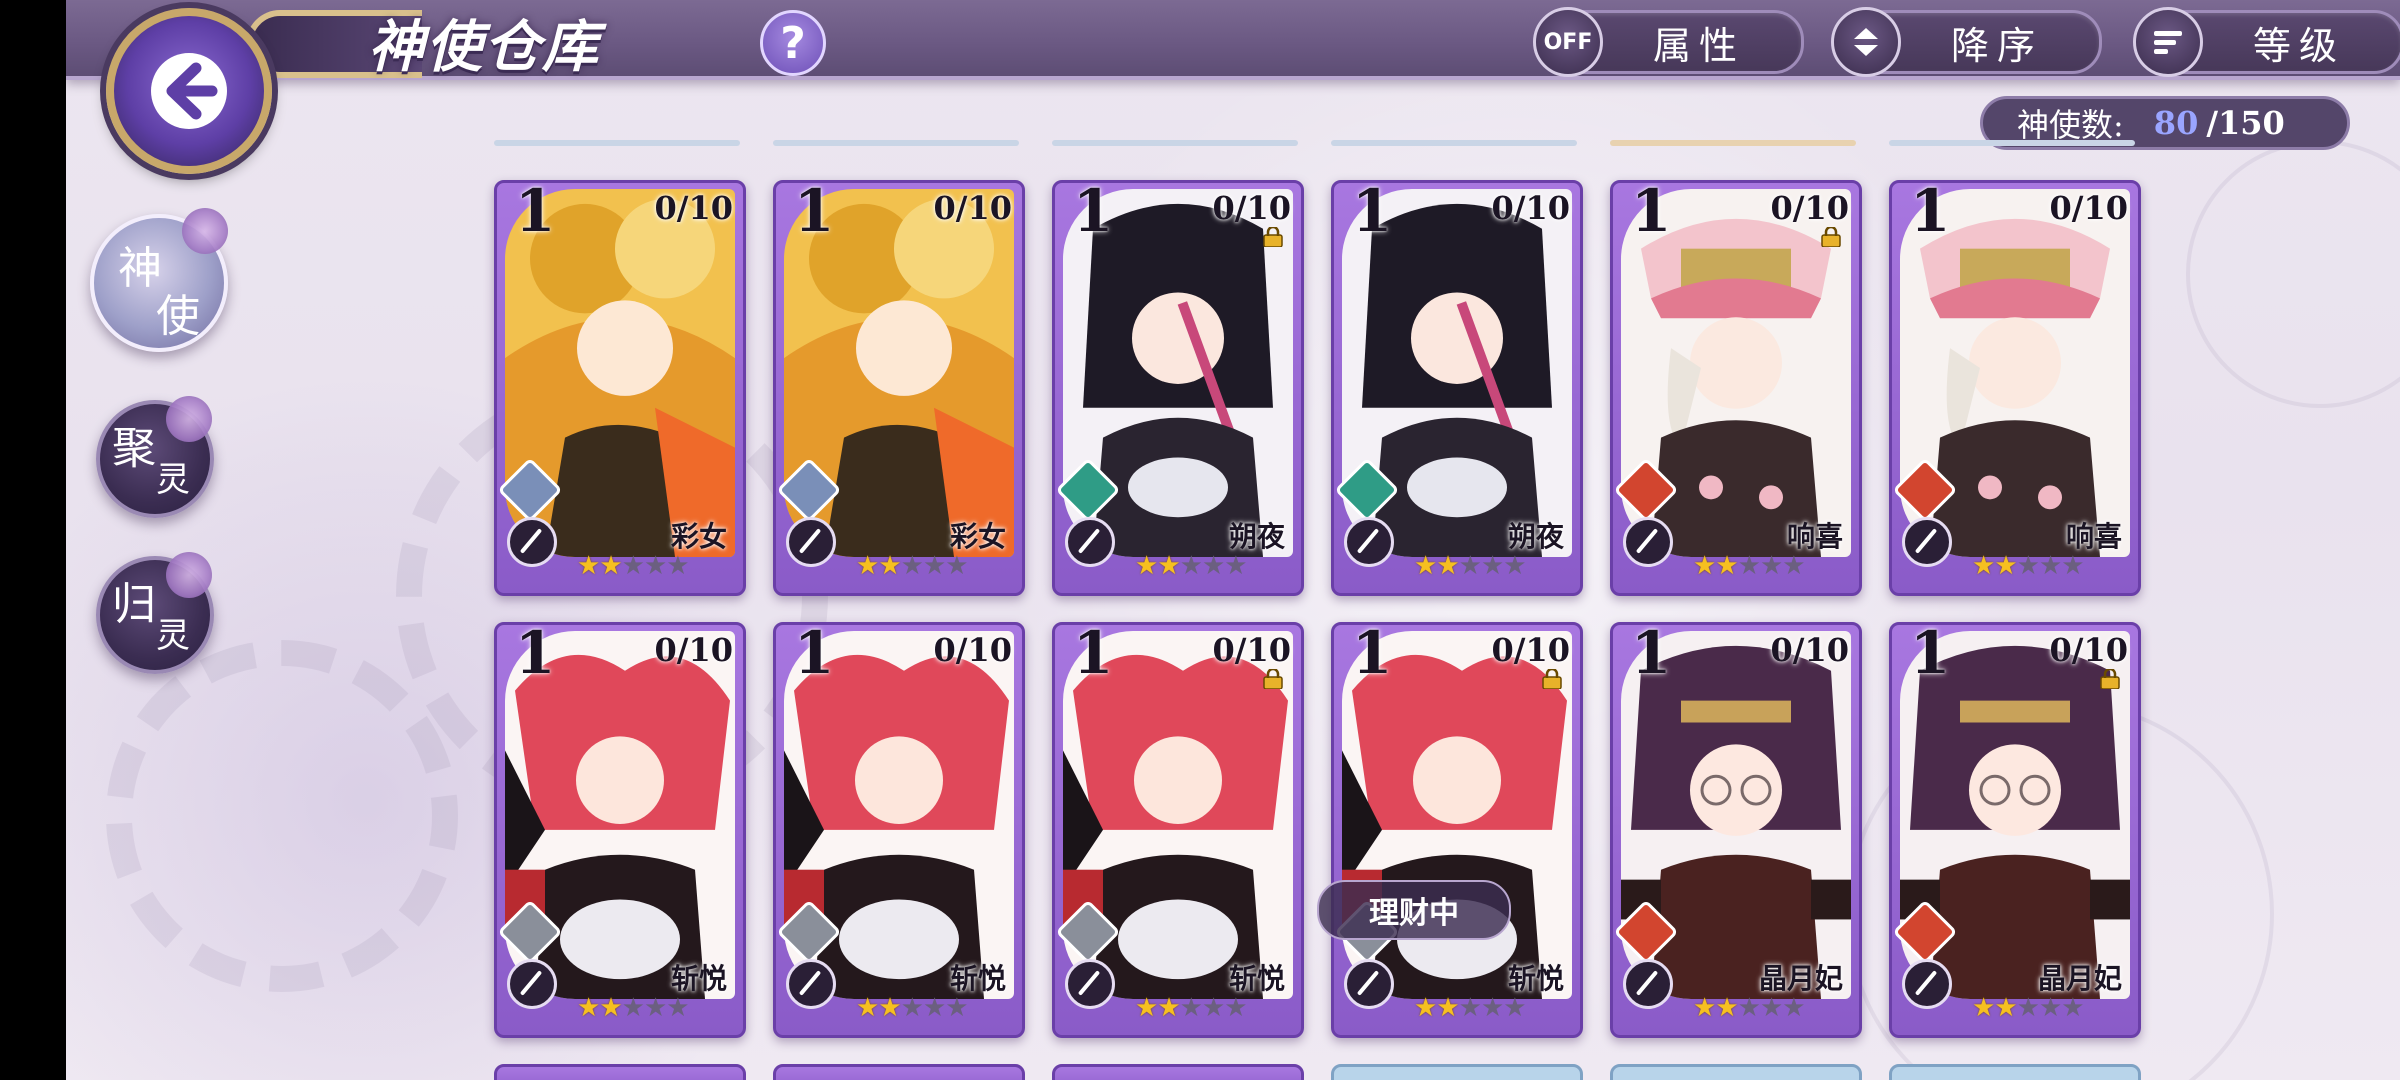  I want to click on nav-tab-gather: 聚 灵, so click(155, 457).